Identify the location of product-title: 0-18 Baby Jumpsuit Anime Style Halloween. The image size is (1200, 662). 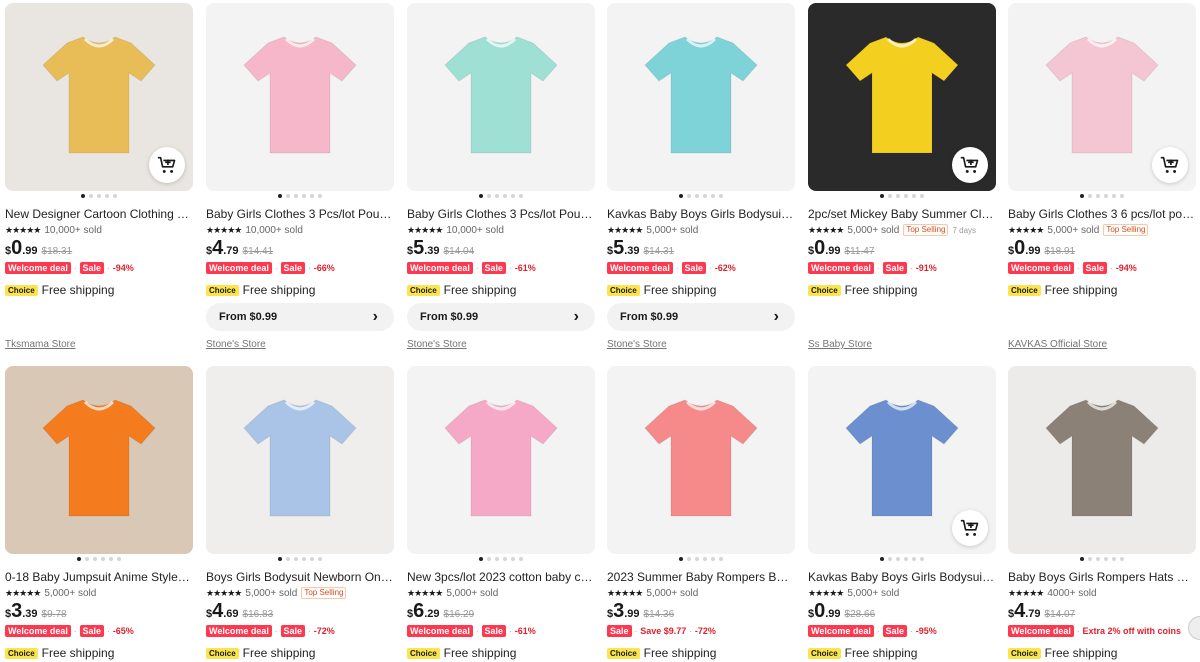
(99, 577).